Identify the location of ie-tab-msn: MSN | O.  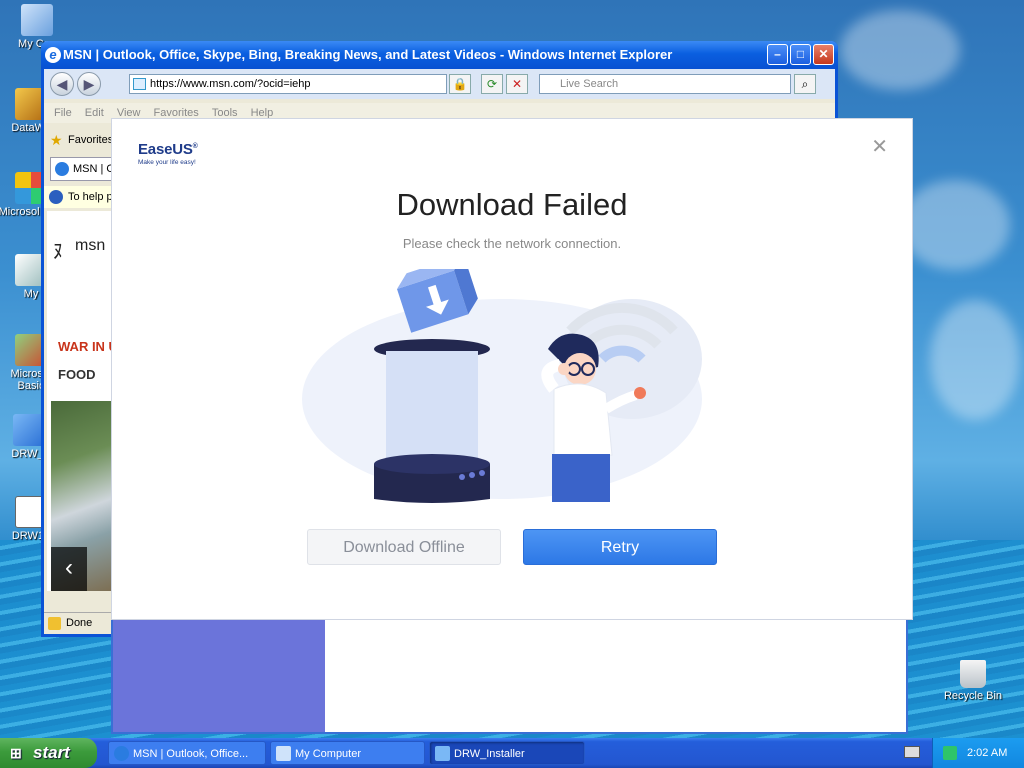
(85, 169).